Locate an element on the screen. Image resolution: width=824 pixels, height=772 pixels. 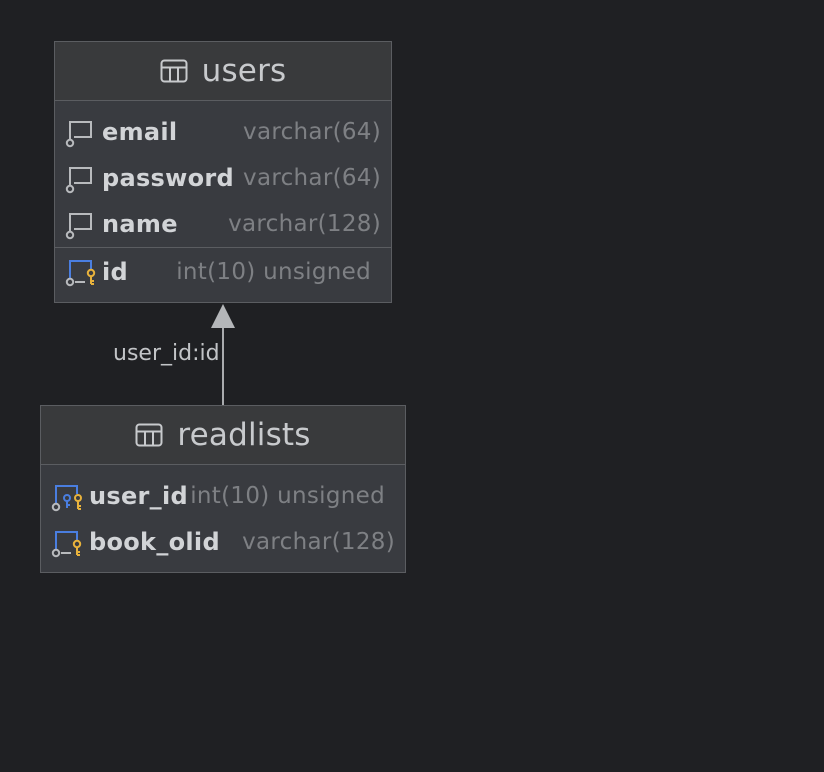
column-name: id is located at coordinates (115, 272).